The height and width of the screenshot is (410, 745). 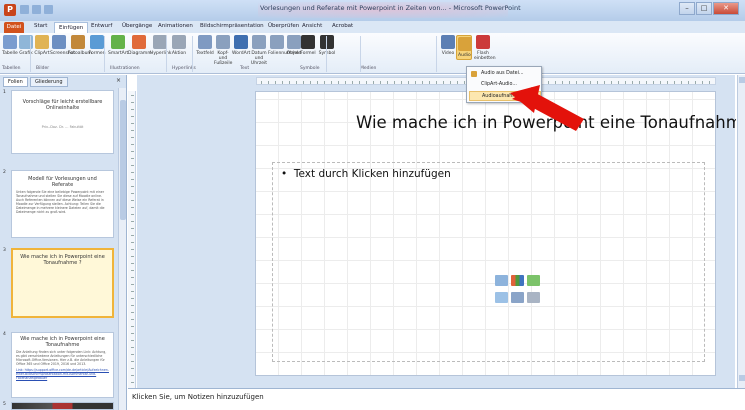 What do you see at coordinates (464, 47) in the screenshot?
I see `audio-button: Audio` at bounding box center [464, 47].